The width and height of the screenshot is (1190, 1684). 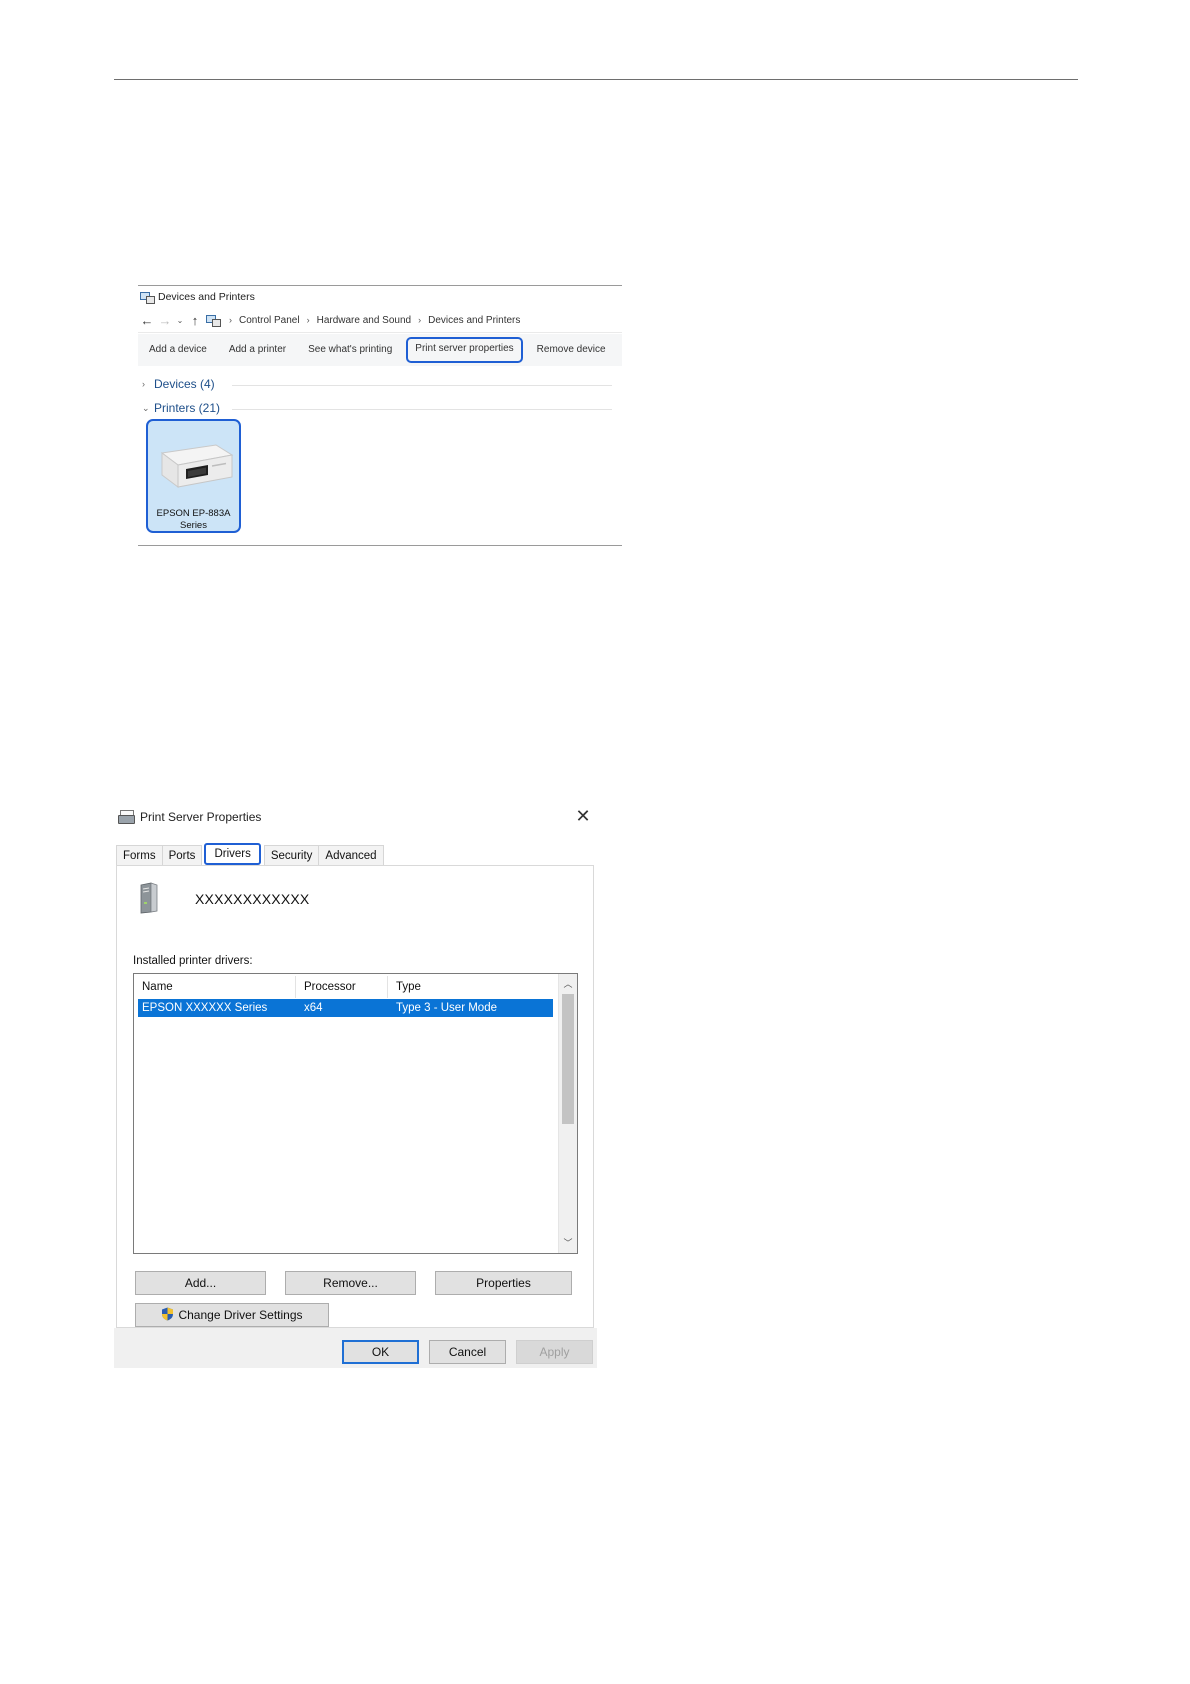 I want to click on forward-arrow-icon: →, so click(x=165, y=320).